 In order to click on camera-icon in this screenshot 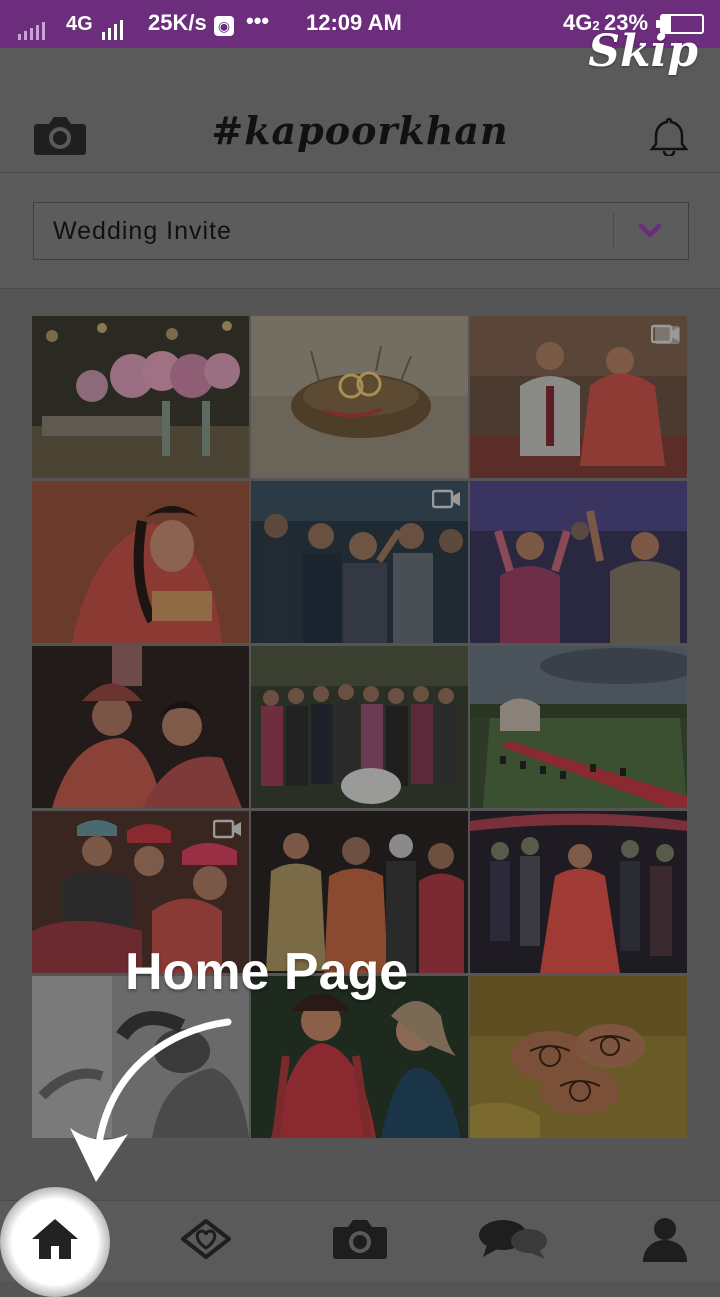, I will do `click(360, 1241)`.